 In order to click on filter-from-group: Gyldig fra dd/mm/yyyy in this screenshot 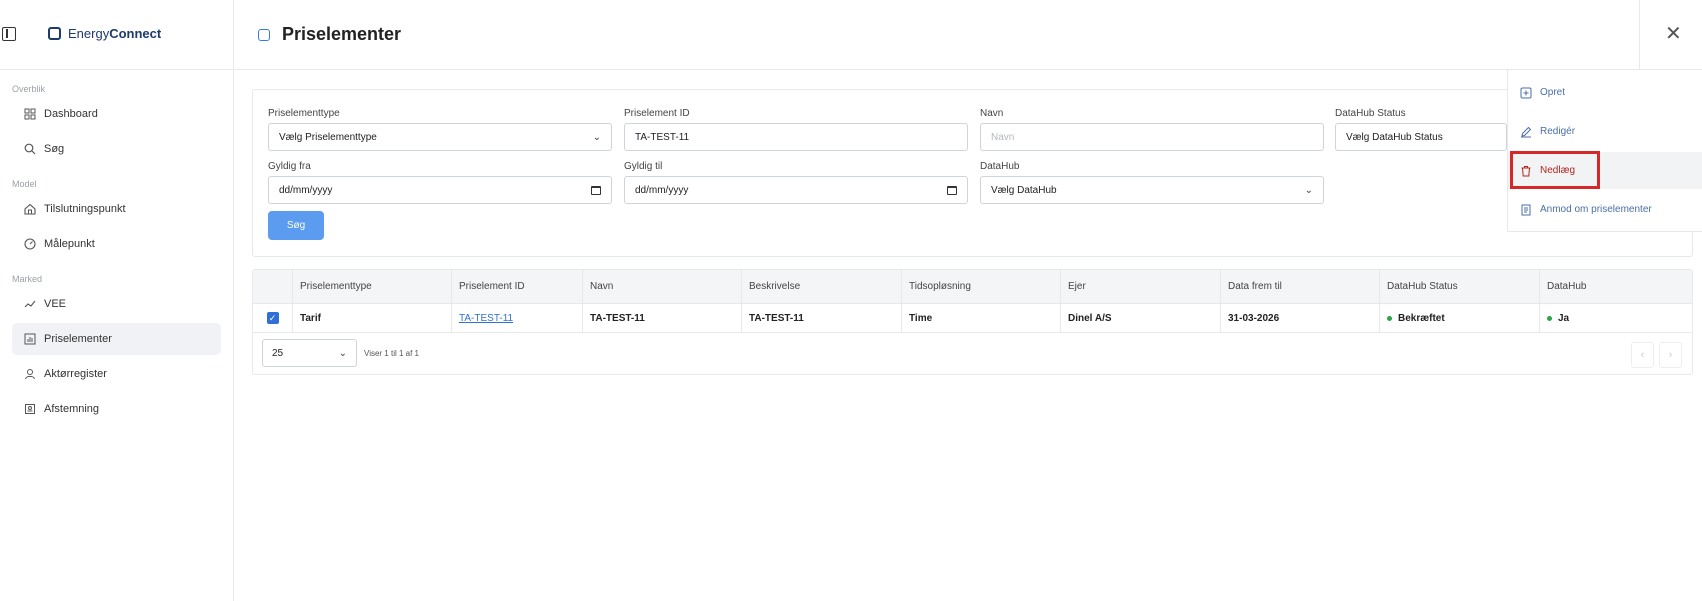, I will do `click(440, 182)`.